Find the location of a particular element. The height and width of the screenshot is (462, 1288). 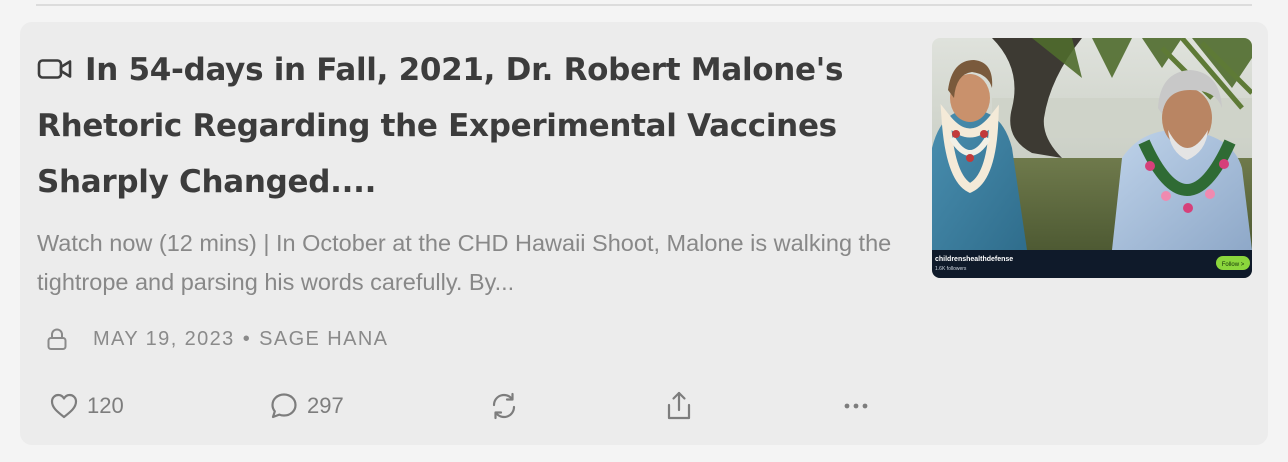

follow-button-label: Follow > is located at coordinates (1233, 265).